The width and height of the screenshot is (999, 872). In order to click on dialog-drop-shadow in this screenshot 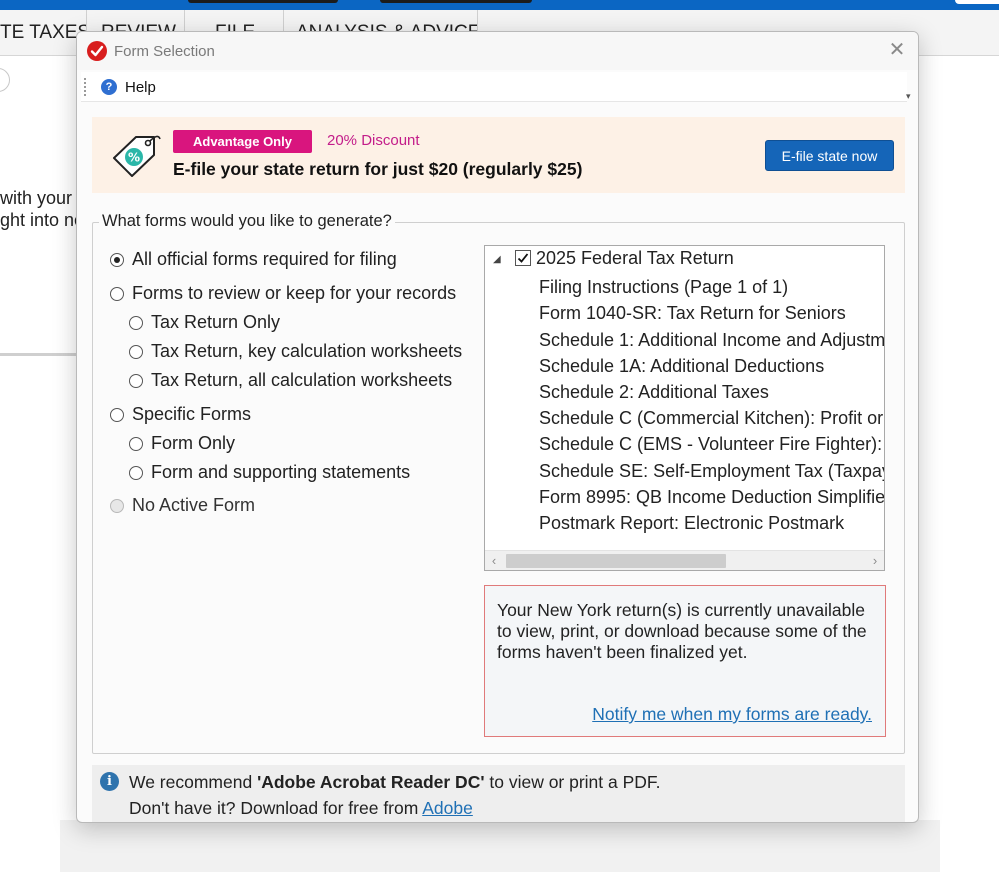, I will do `click(500, 846)`.